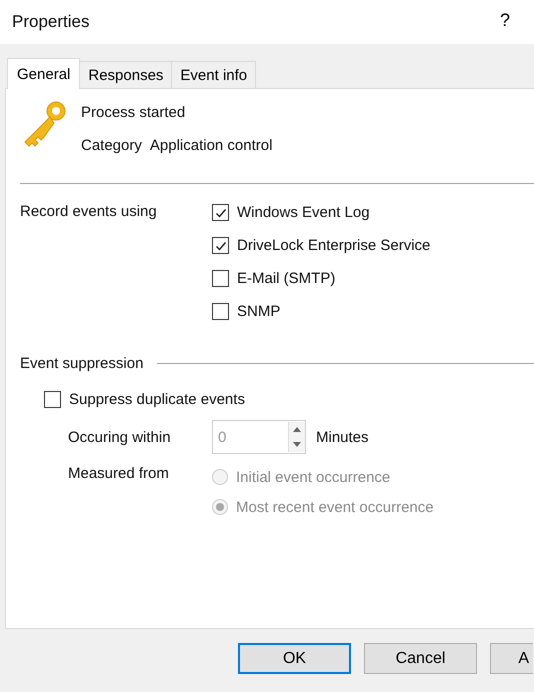 Image resolution: width=534 pixels, height=692 pixels. Describe the element at coordinates (333, 245) in the screenshot. I see `checkbox-label: DriveLock Enterprise Service` at that location.